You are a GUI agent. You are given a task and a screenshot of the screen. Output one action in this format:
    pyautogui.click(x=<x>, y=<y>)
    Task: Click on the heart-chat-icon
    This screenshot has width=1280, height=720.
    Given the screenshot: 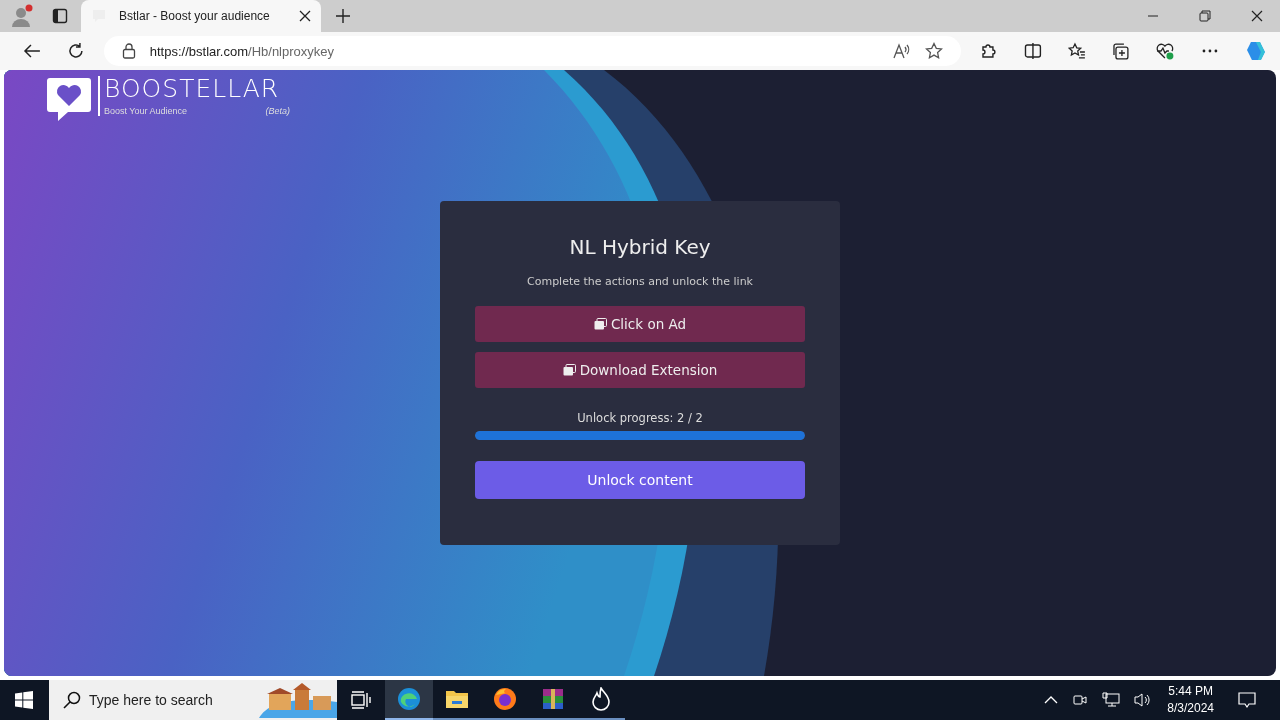 What is the action you would take?
    pyautogui.click(x=69, y=99)
    